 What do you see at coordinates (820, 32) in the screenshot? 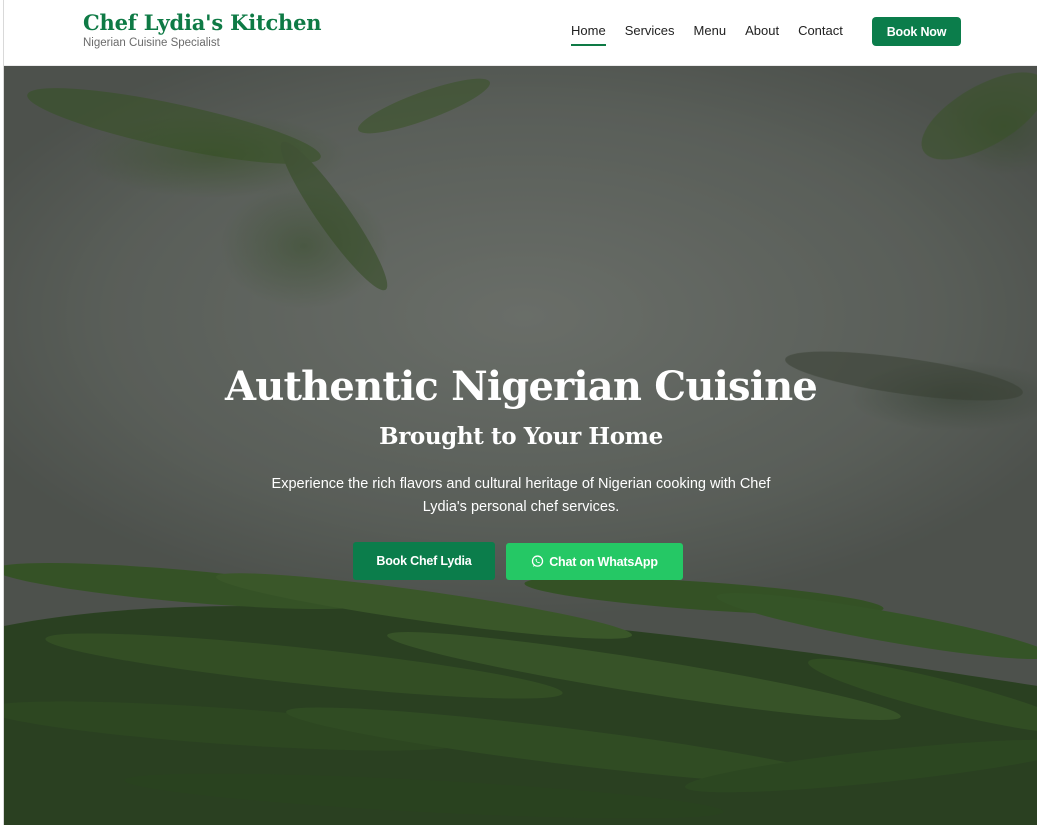
I see `nav-contact: Contact` at bounding box center [820, 32].